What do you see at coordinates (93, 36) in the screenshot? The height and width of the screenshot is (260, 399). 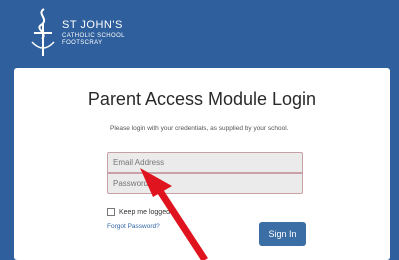 I see `school-subtitle-catholic: CATHOLIC SCHOOL` at bounding box center [93, 36].